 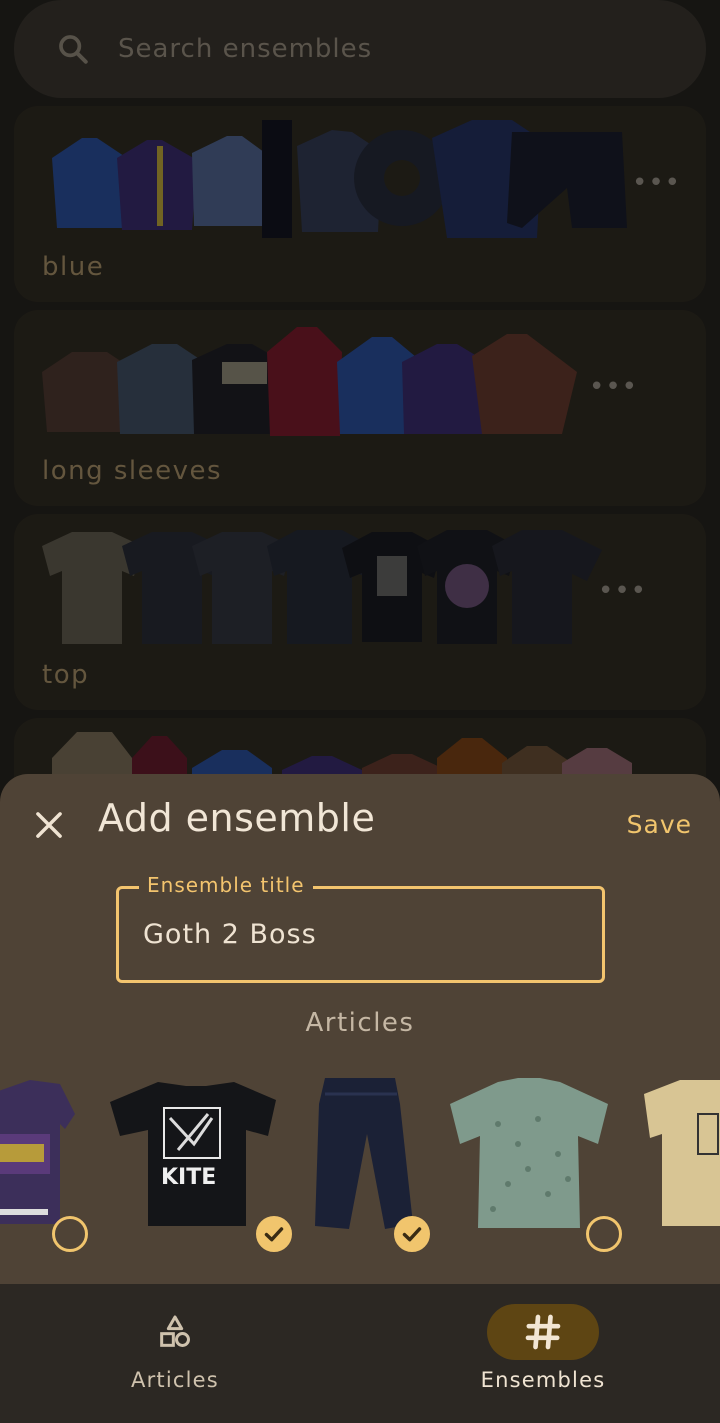 I want to click on ensemble-title-input: Goth 2 Boss, so click(x=363, y=934).